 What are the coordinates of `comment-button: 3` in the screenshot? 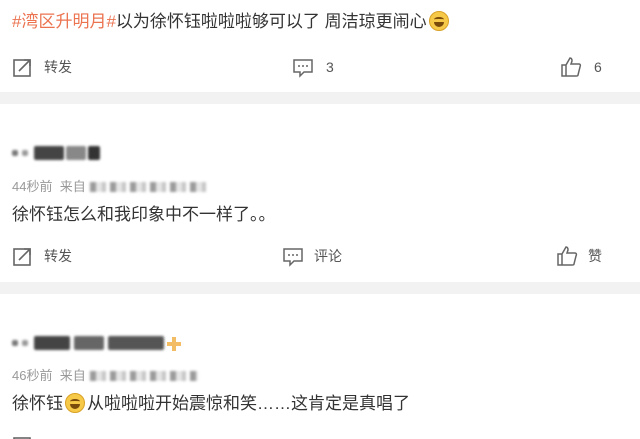 It's located at (313, 67).